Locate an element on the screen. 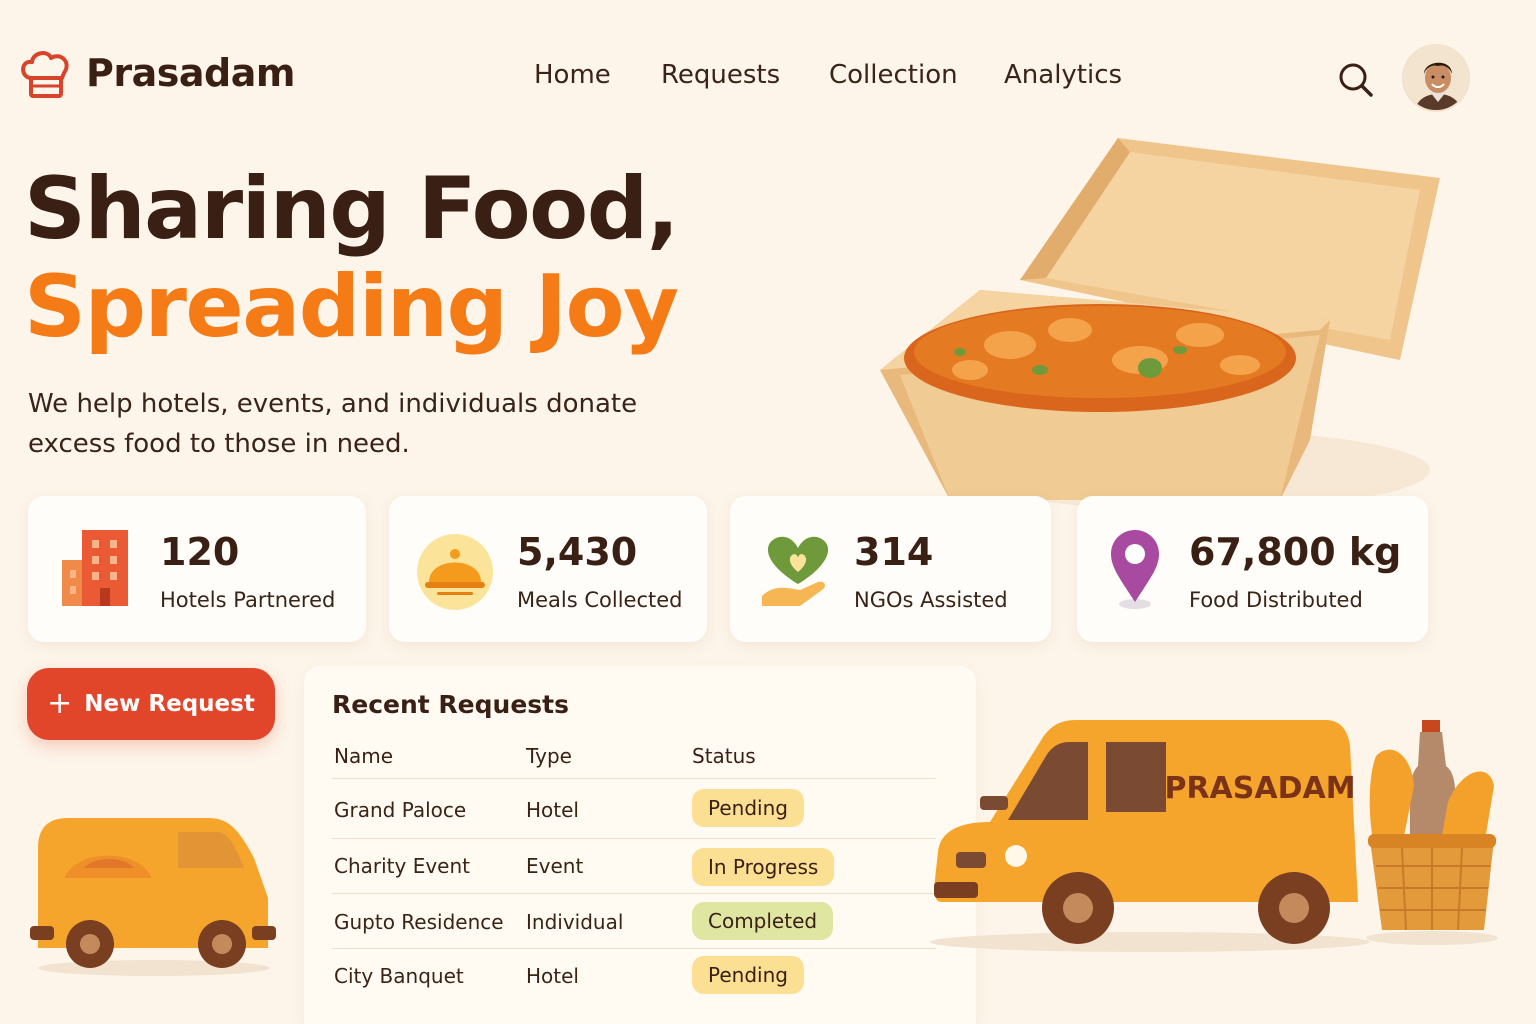 This screenshot has width=1536, height=1024. hero-title: Sharing Food, Spreading Joy is located at coordinates (351, 258).